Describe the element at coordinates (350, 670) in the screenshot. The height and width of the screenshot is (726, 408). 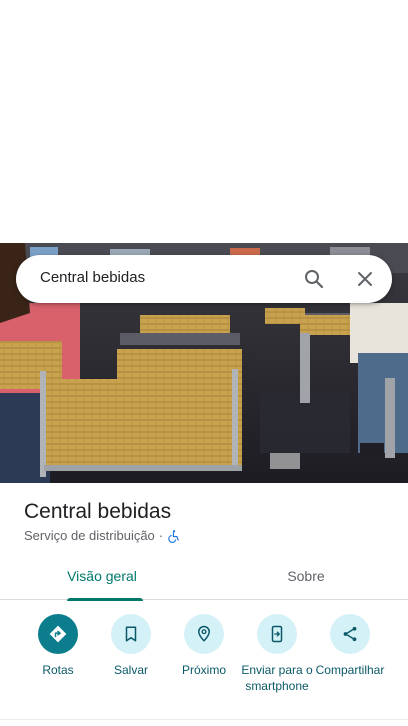
I see `share-label: Compartilhar` at that location.